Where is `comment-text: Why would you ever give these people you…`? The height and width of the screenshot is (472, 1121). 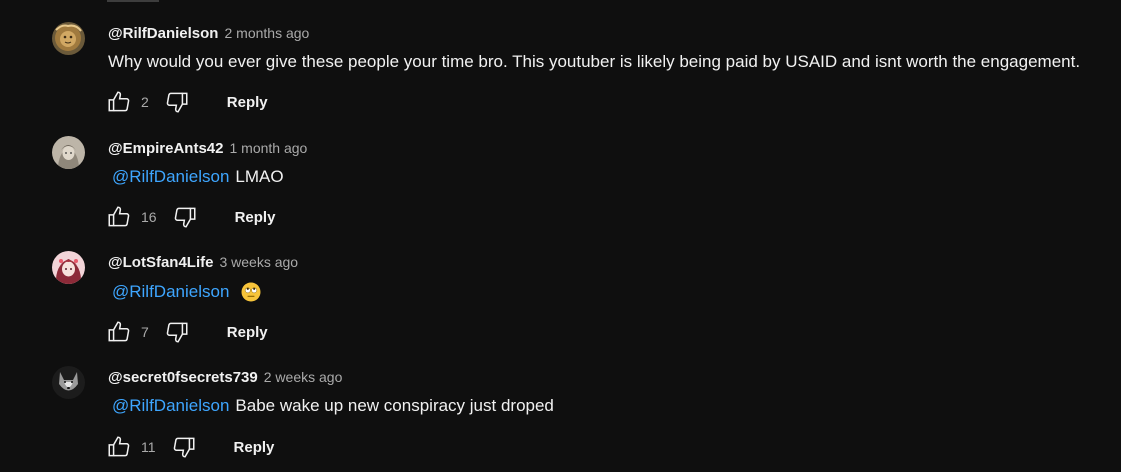 comment-text: Why would you ever give these people you… is located at coordinates (594, 61).